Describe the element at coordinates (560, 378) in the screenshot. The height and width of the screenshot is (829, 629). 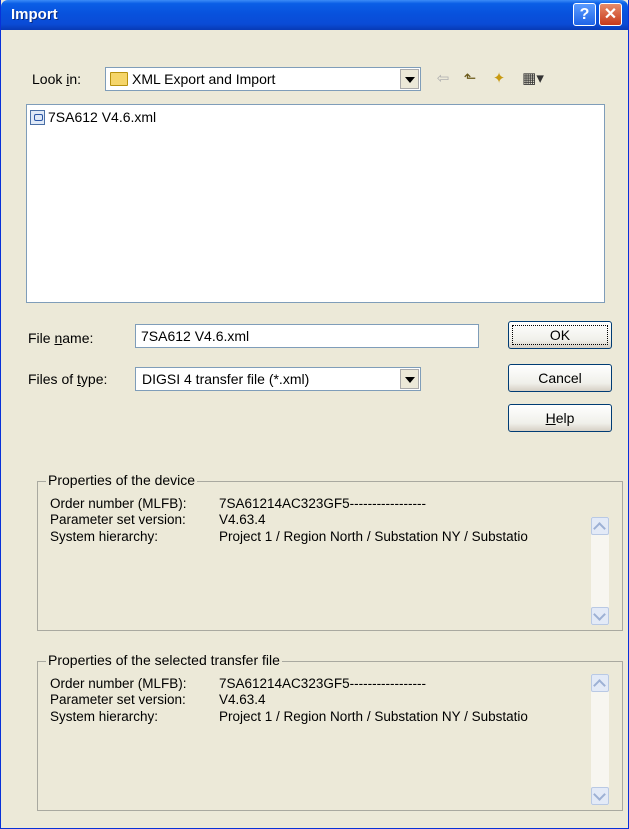
I see `cancel-button: Cancel` at that location.